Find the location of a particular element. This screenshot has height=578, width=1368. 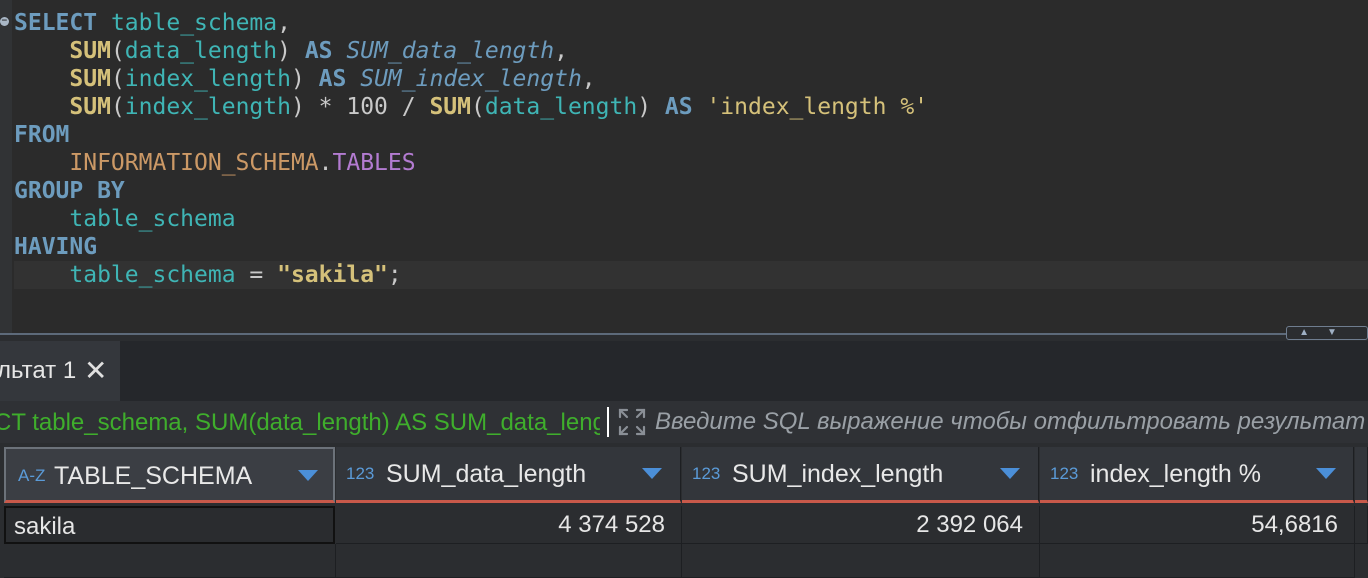

column-header-sum-data-length: 123 SUM_data_length is located at coordinates (508, 475).